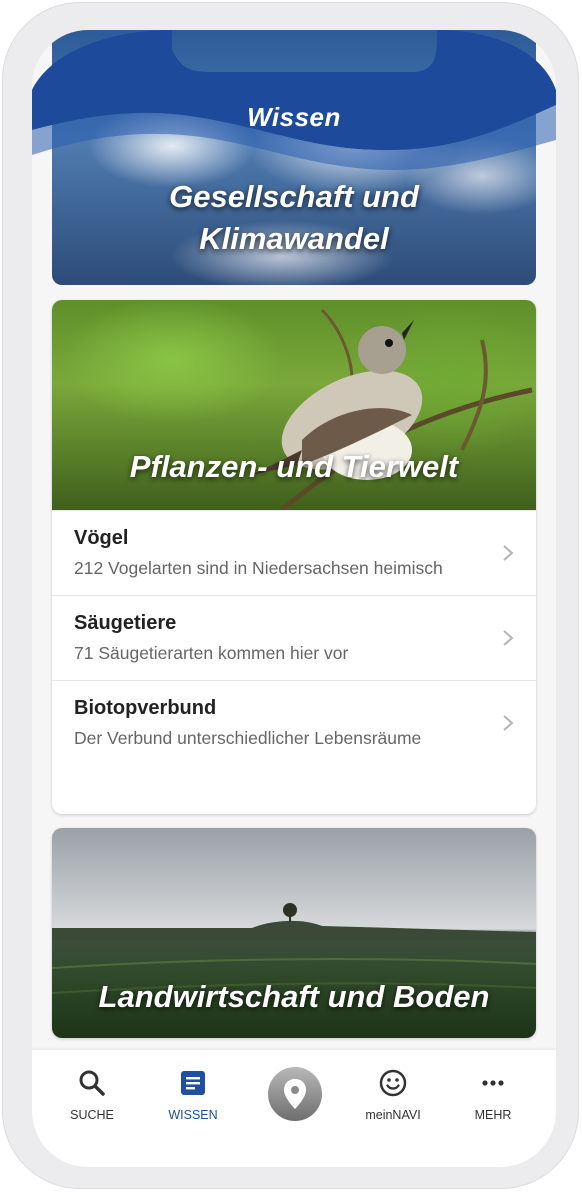 The height and width of the screenshot is (1192, 582). I want to click on section-title: Landwirtschaft und Boden, so click(294, 996).